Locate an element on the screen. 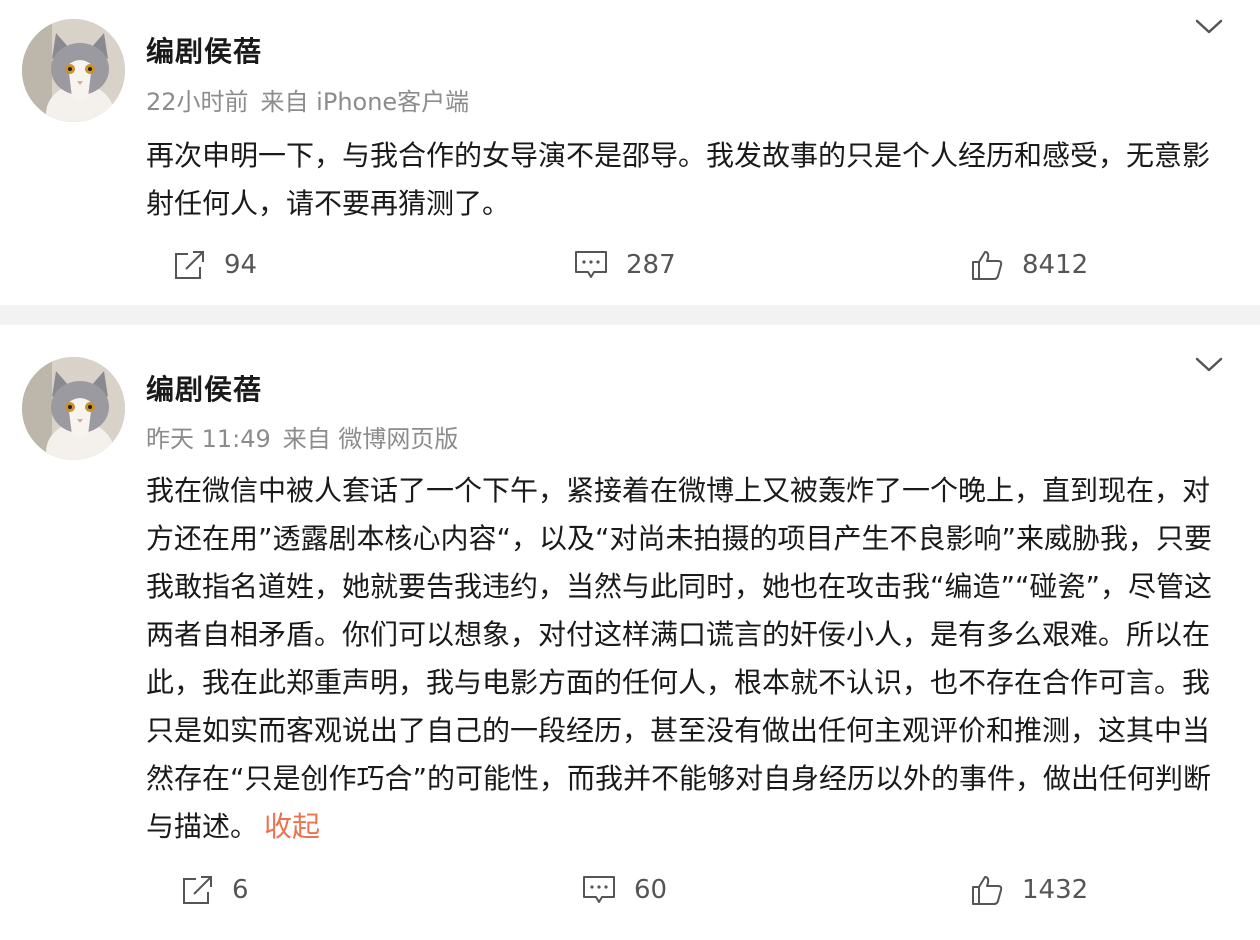 The height and width of the screenshot is (940, 1260). post-meta: 22小时前 来自 iPhone客户端 is located at coordinates (313, 99).